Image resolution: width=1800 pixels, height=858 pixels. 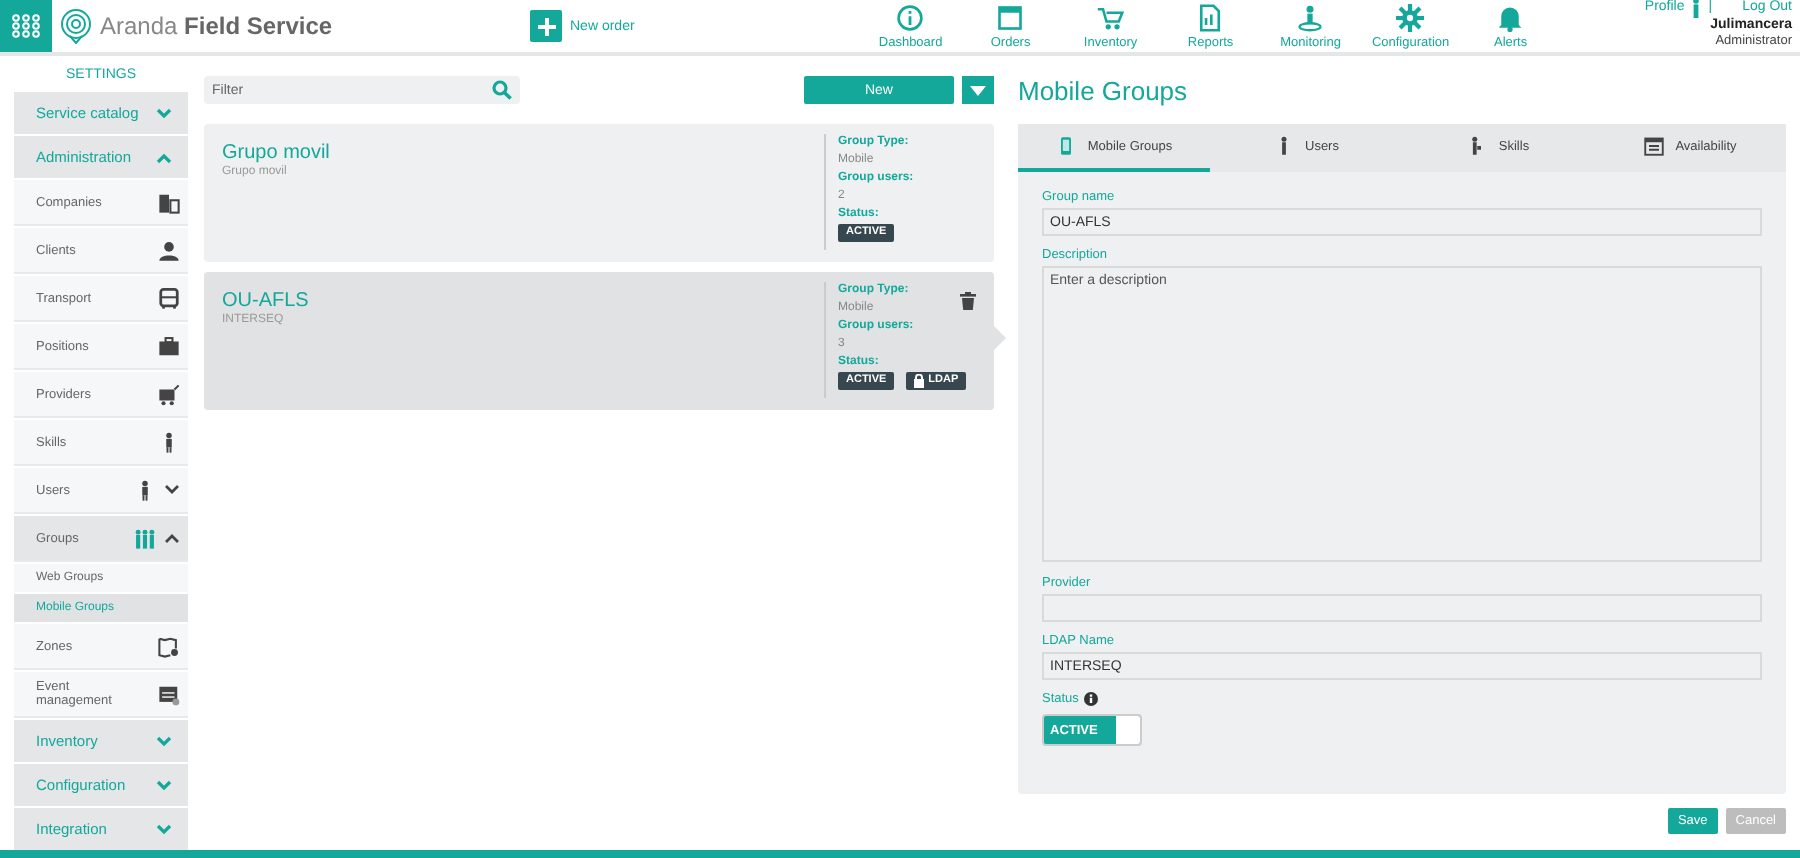 I want to click on map-icon, so click(x=169, y=646).